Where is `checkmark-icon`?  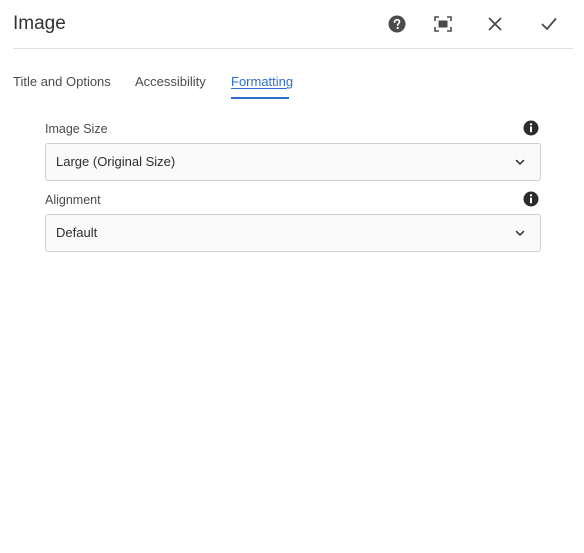
checkmark-icon is located at coordinates (549, 24).